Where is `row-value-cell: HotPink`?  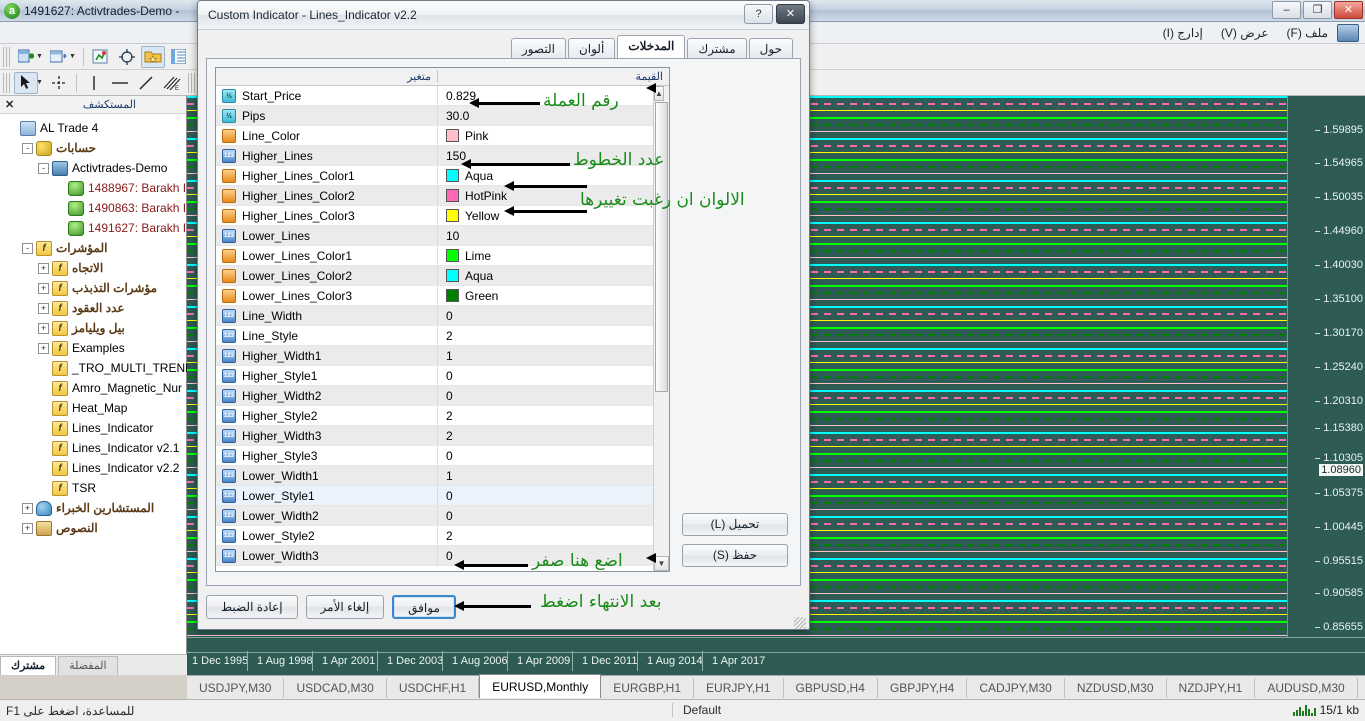
row-value-cell: HotPink is located at coordinates (553, 196).